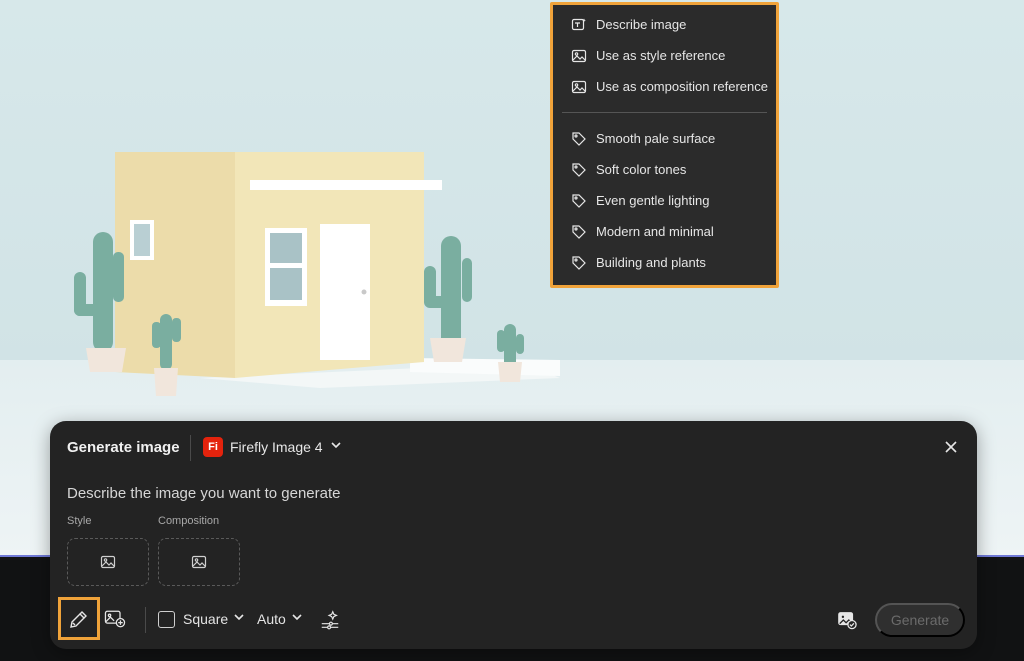  I want to click on eyedropper-button, so click(79, 618).